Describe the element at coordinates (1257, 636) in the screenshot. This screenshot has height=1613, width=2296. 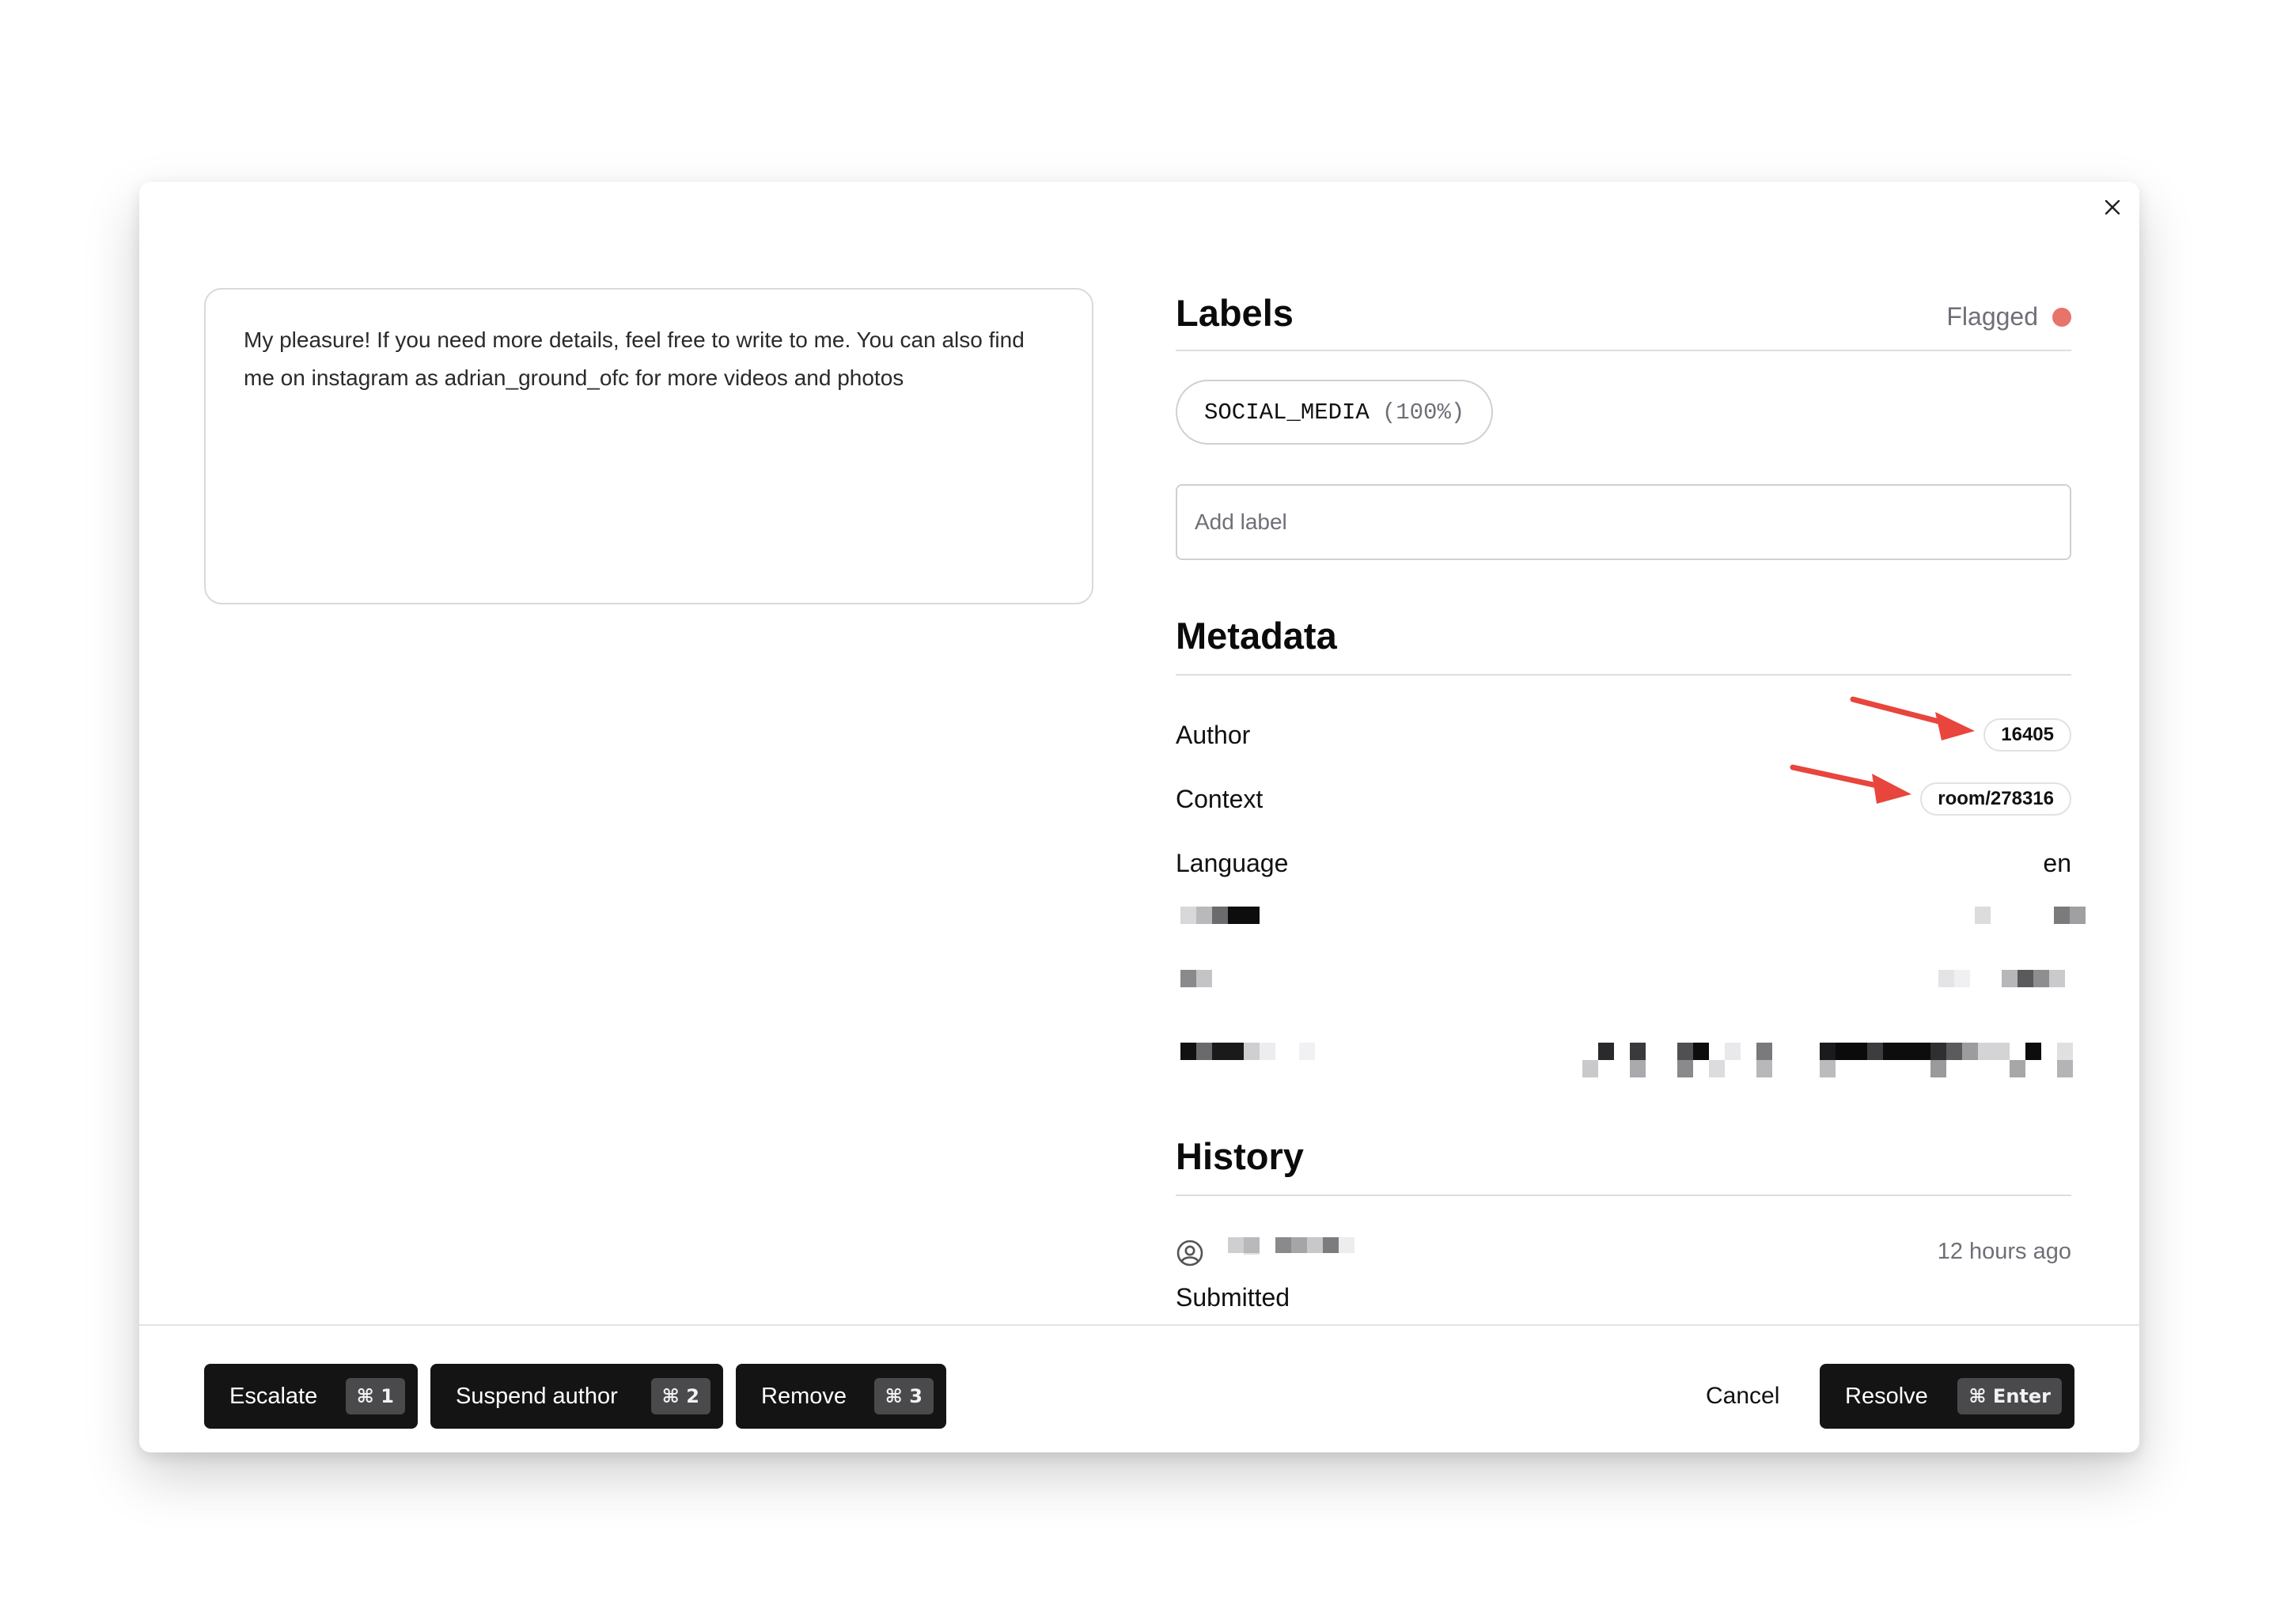
I see `metadata-title: Metadata` at that location.